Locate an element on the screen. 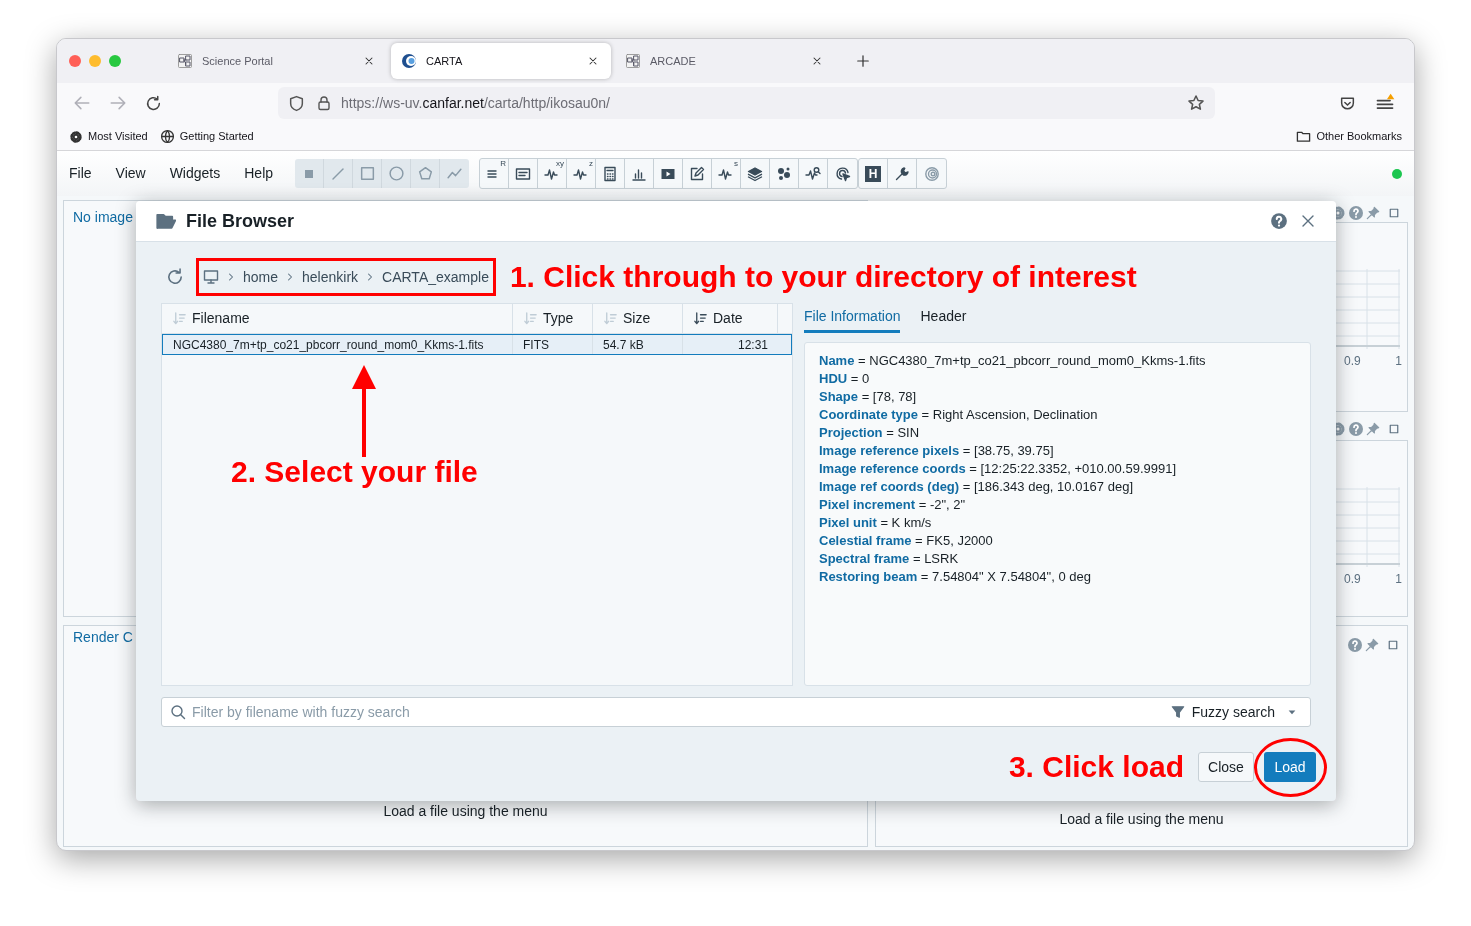 Image resolution: width=1471 pixels, height=926 pixels. breadcrumb-link: helenkirk is located at coordinates (330, 277).